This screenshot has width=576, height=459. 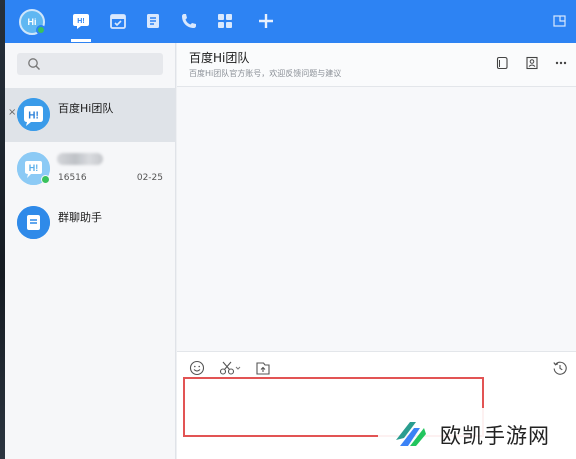 I want to click on search-icon, so click(x=34, y=64).